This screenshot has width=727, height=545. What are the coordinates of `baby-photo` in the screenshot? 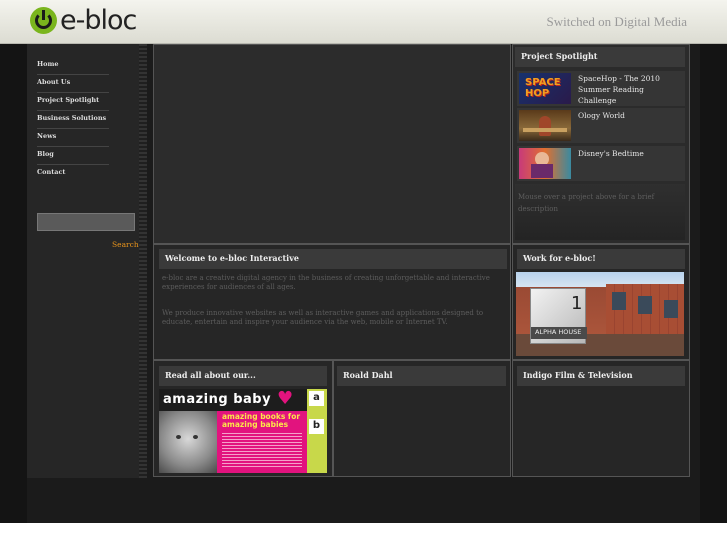 It's located at (188, 442).